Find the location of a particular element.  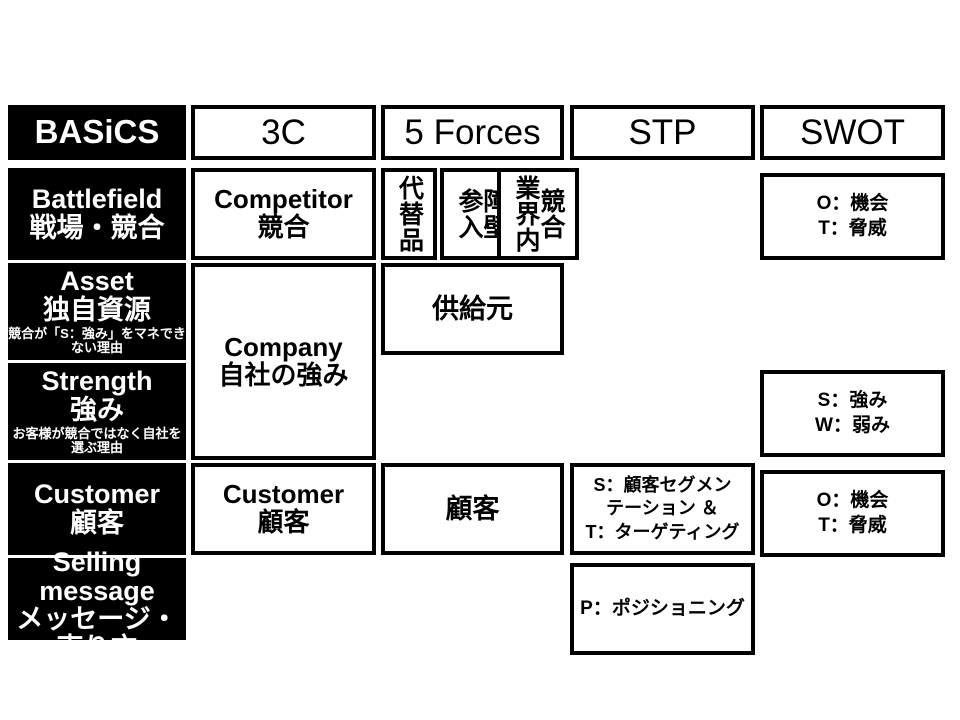

3c-company-jp: 自社の強み is located at coordinates (283, 374).